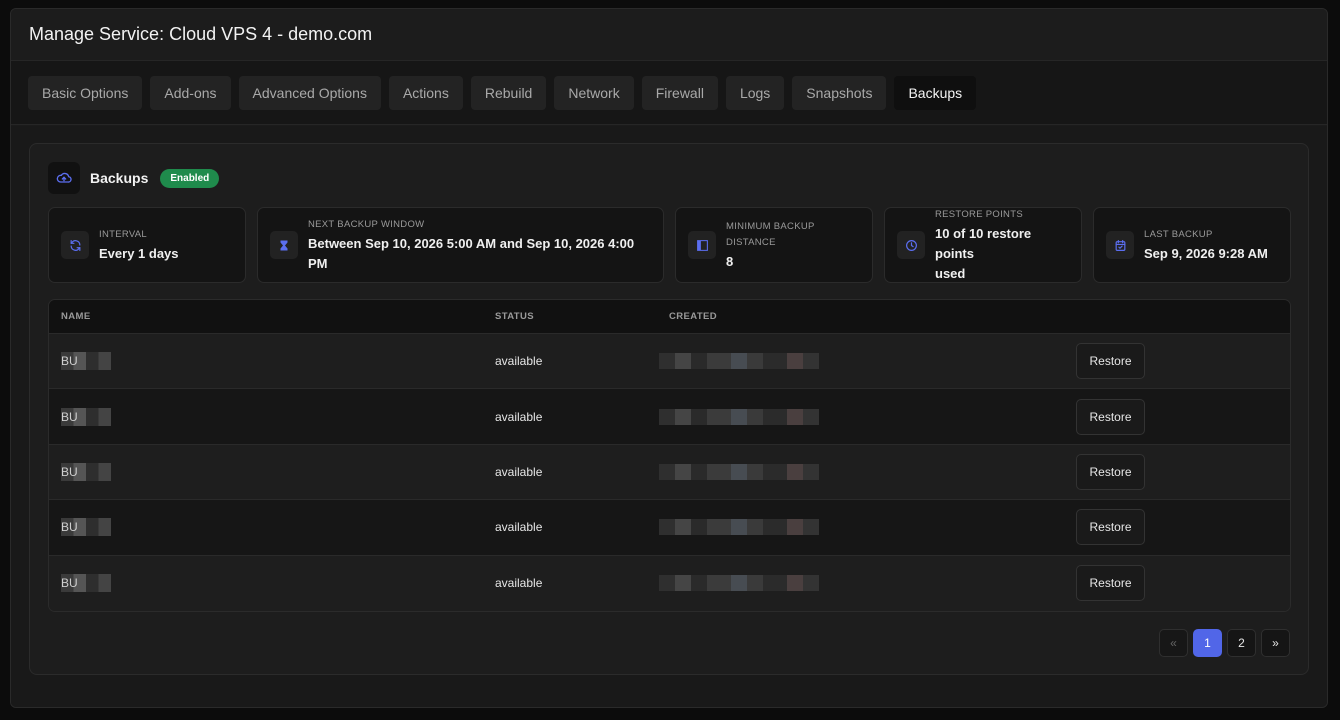  What do you see at coordinates (935, 92) in the screenshot?
I see `tab-backups: Backups` at bounding box center [935, 92].